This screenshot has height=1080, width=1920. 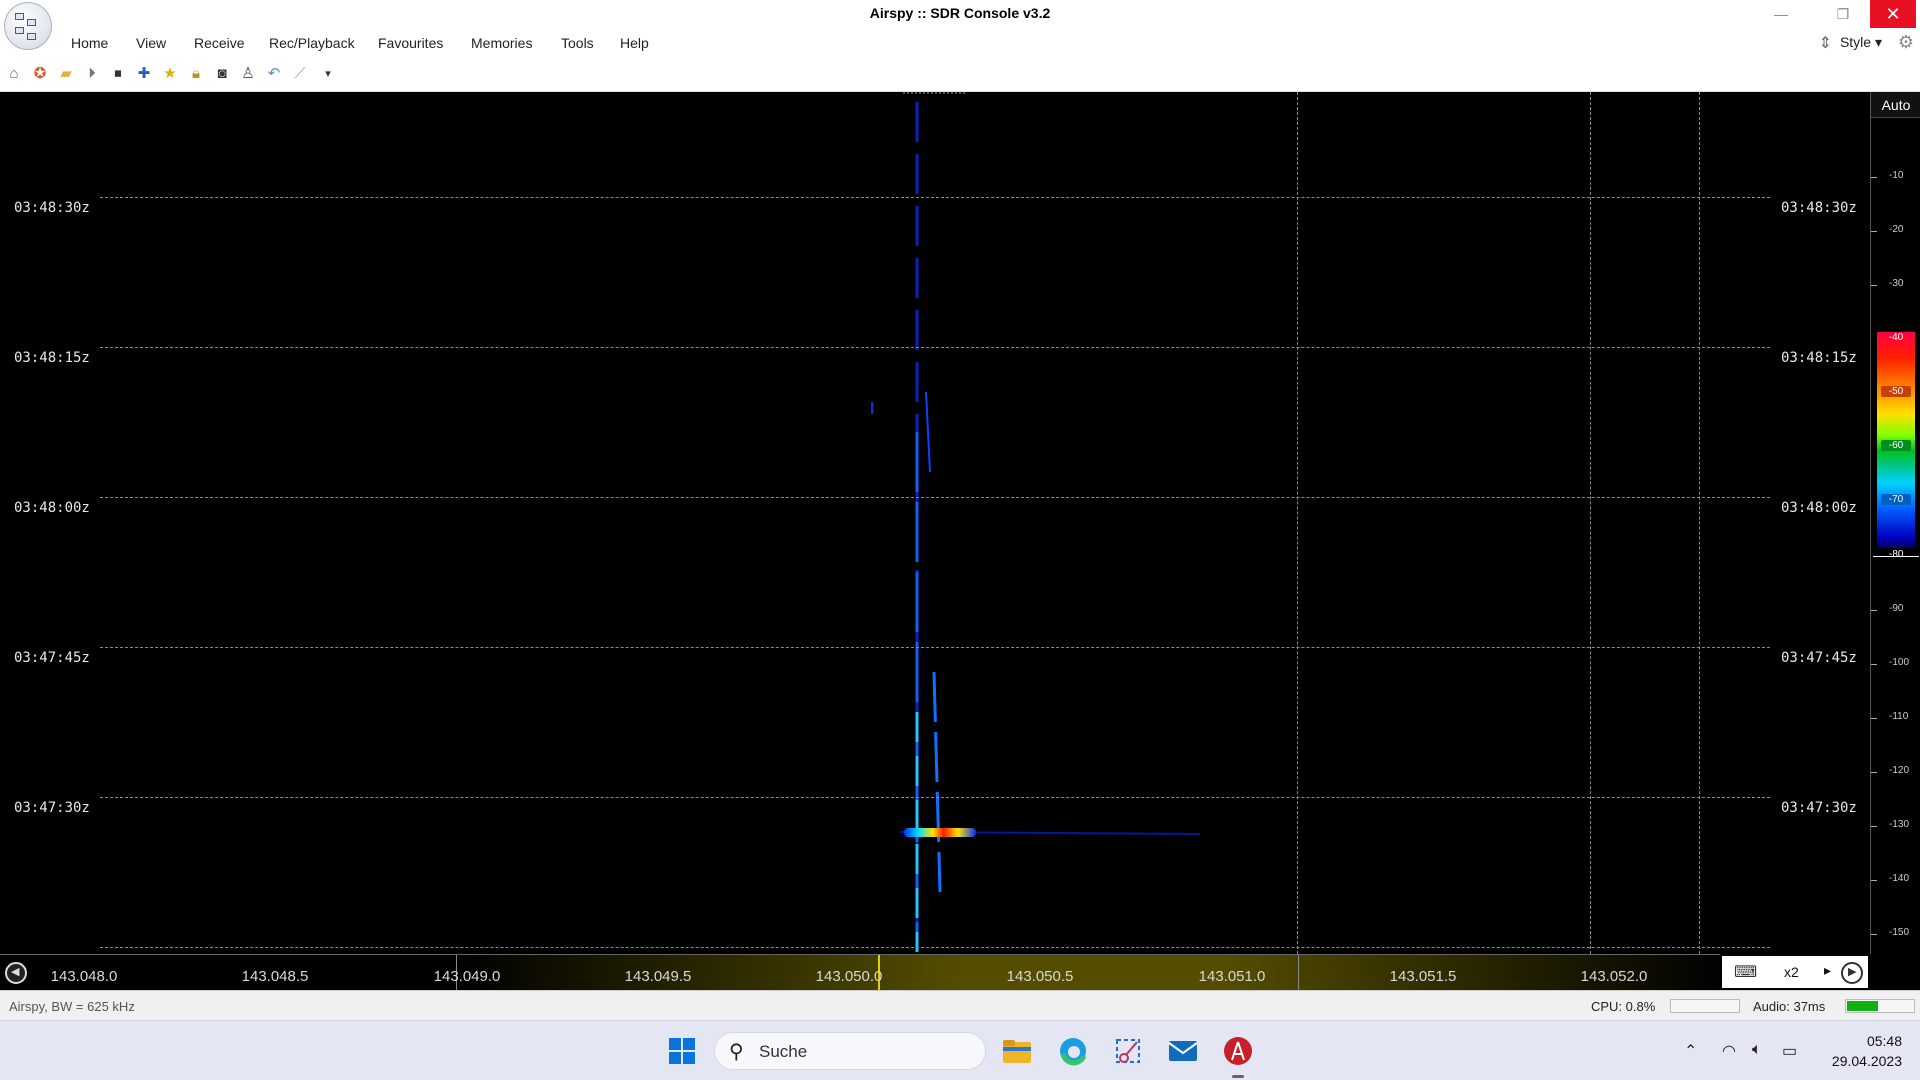 What do you see at coordinates (1705, 1006) in the screenshot?
I see `cpu-usage-meter` at bounding box center [1705, 1006].